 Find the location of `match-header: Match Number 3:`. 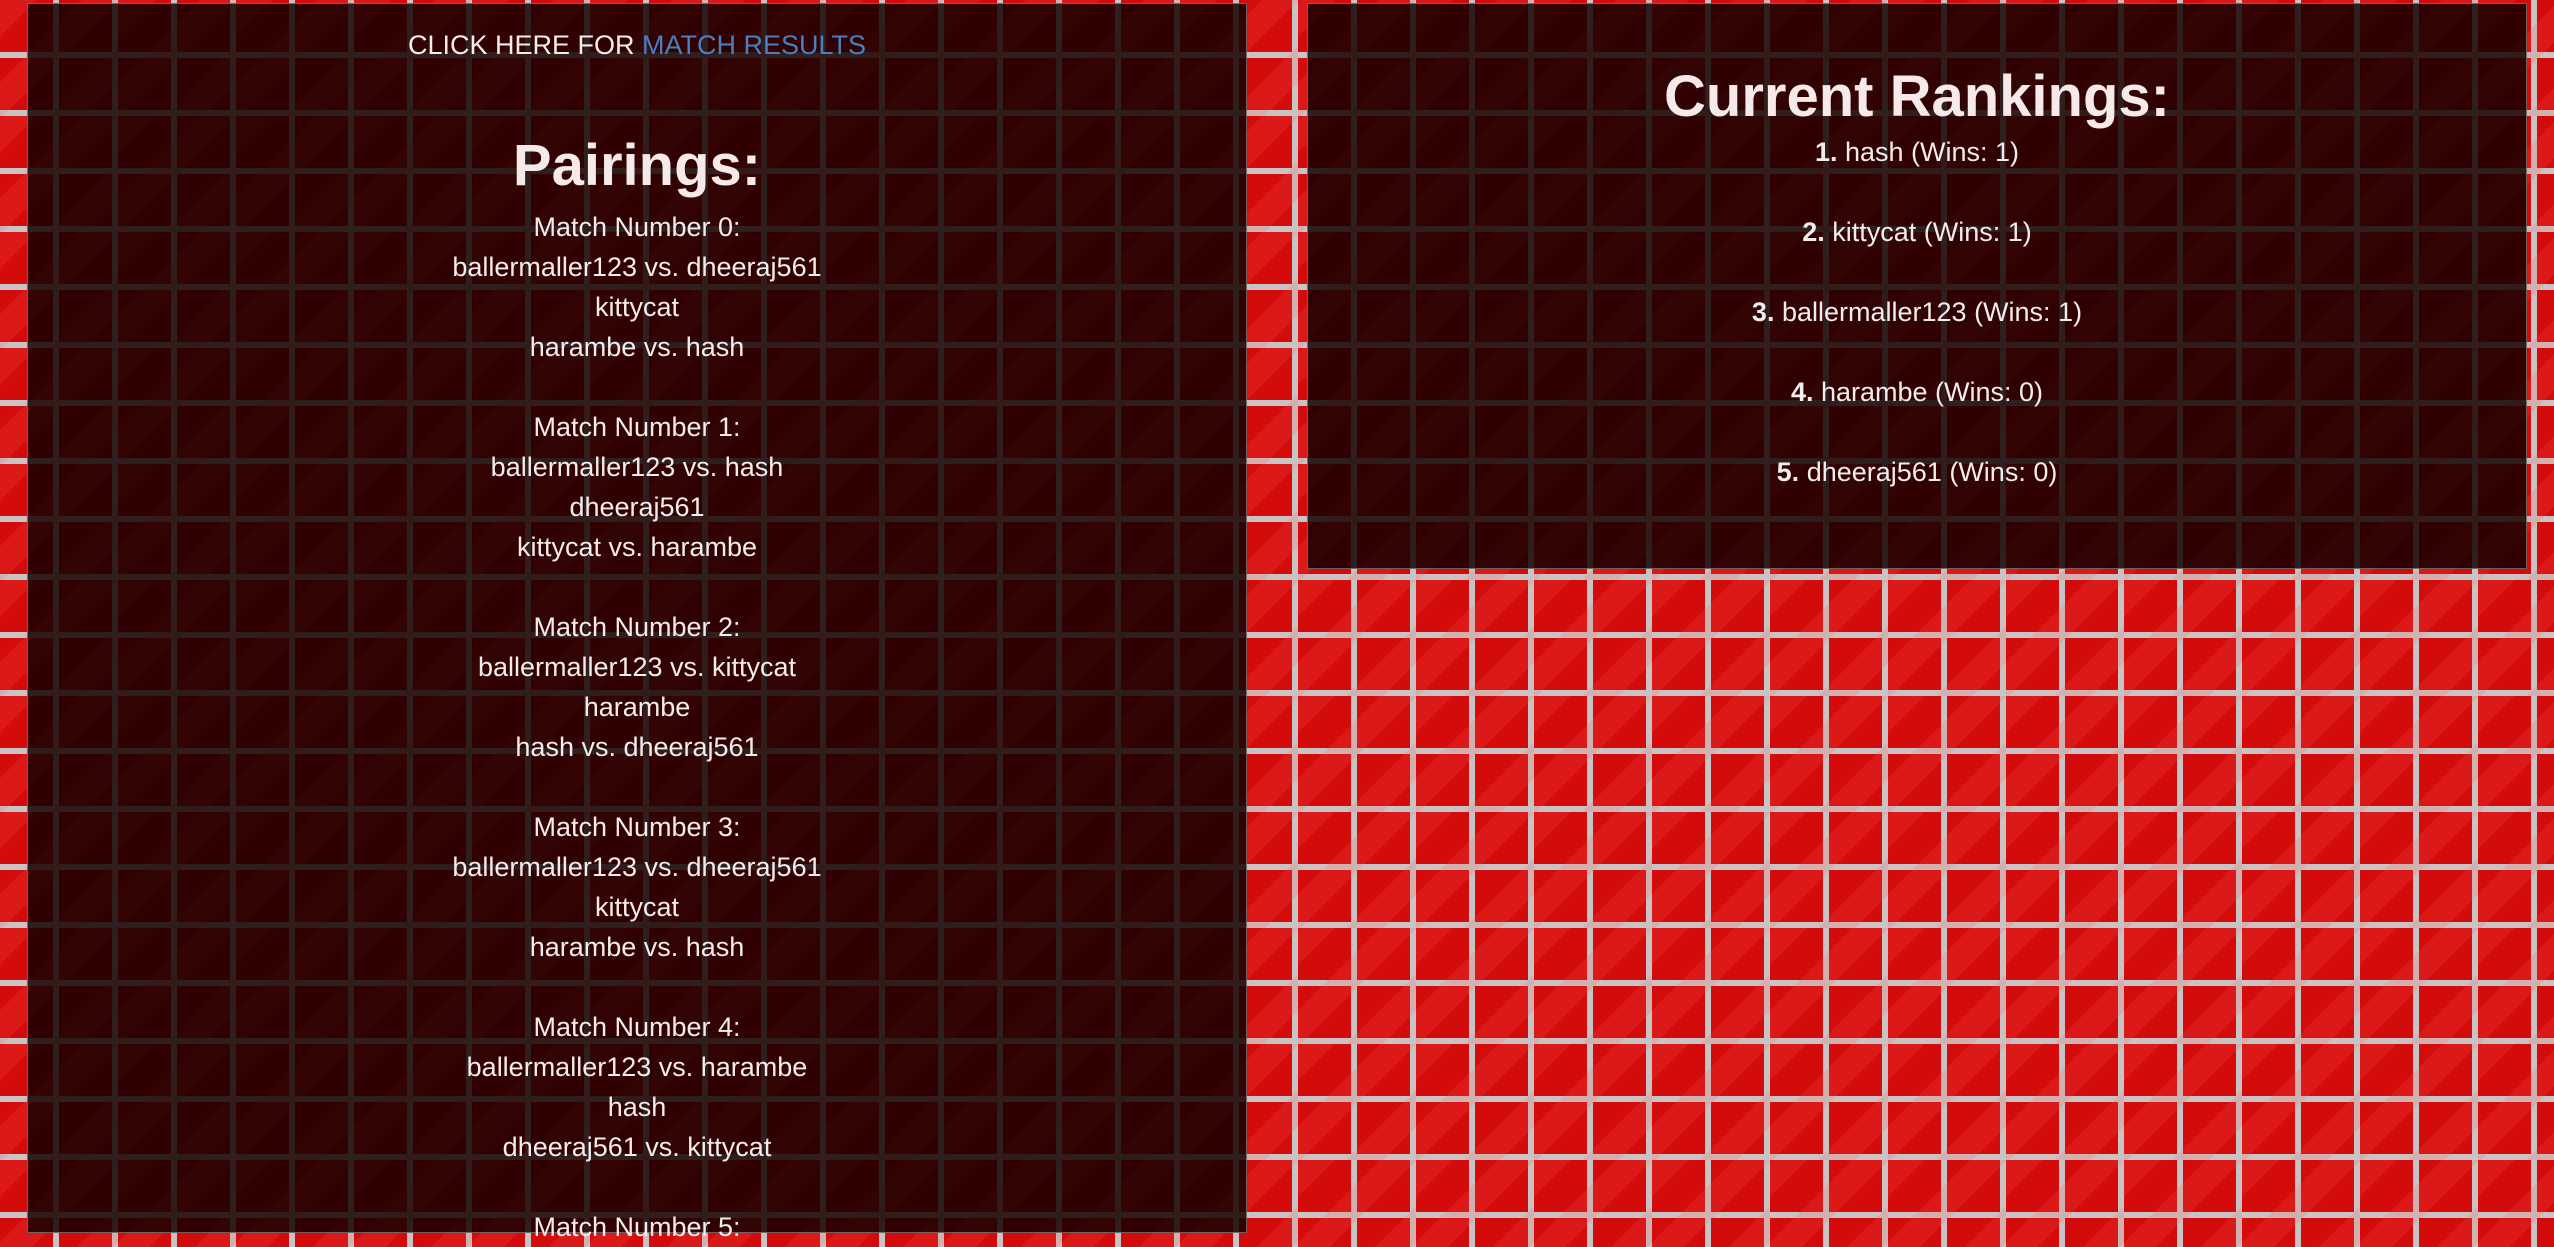

match-header: Match Number 3: is located at coordinates (637, 827).